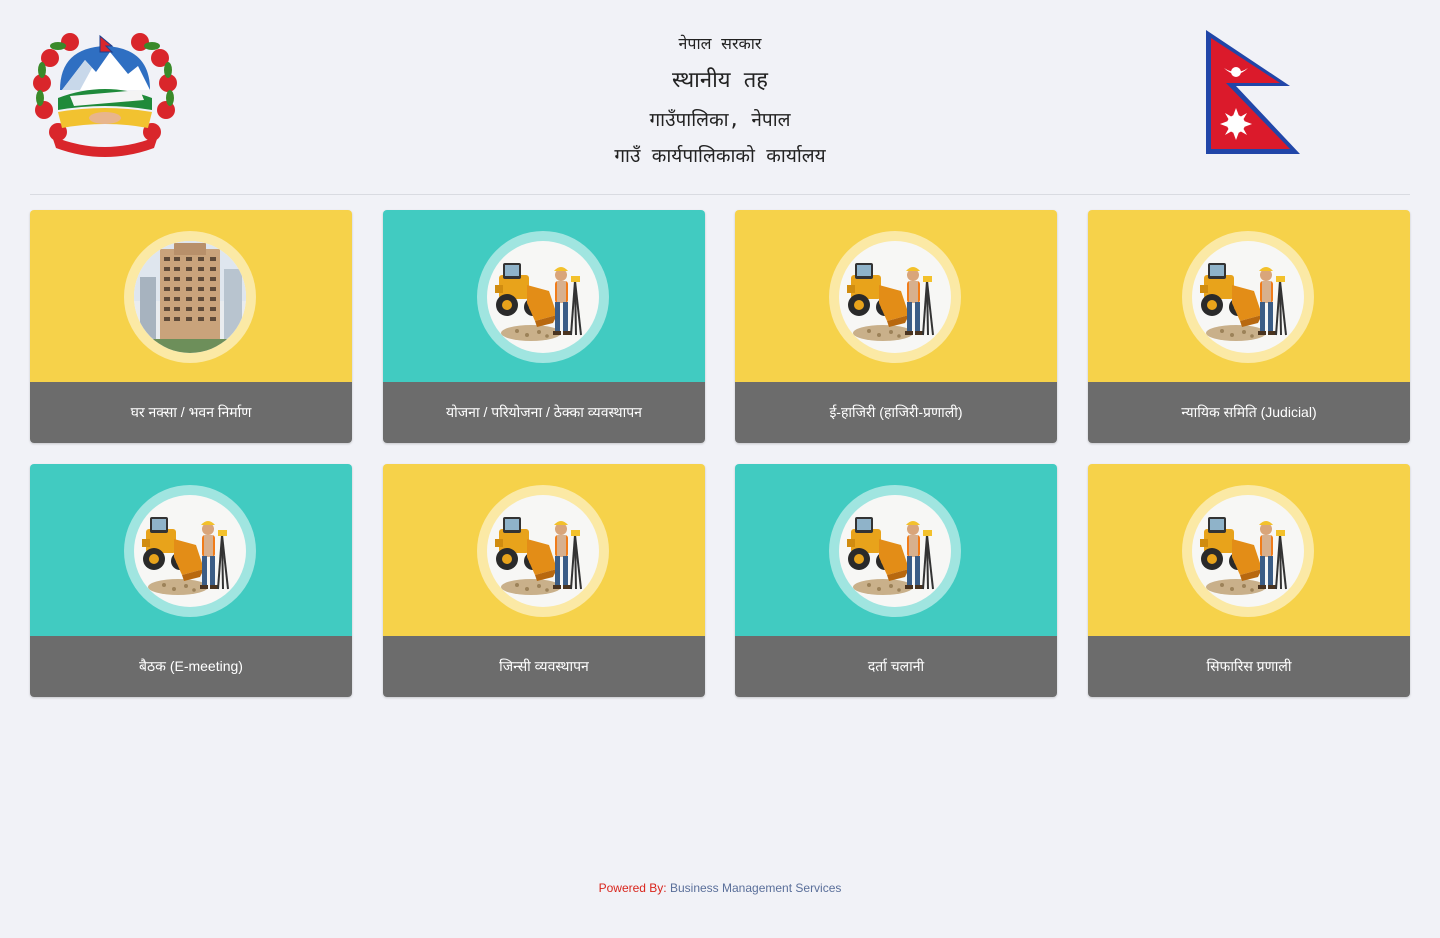  Describe the element at coordinates (720, 156) in the screenshot. I see `header-line-4: गाउँ कार्यपालिकाको कार्यालय` at that location.